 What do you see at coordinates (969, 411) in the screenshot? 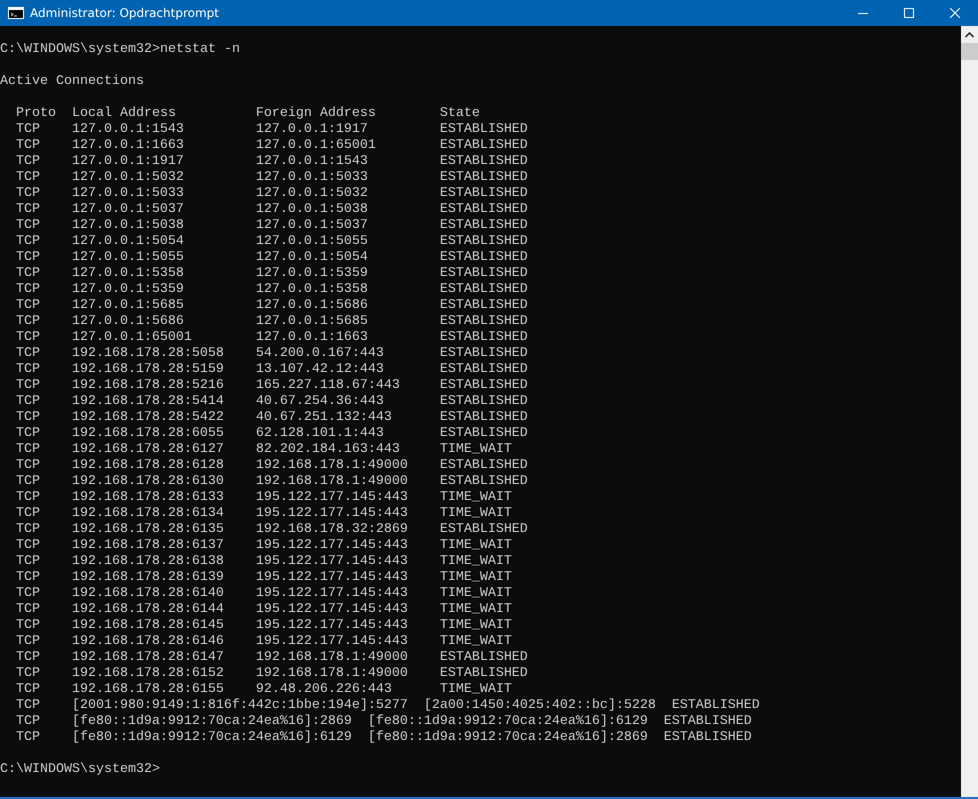
I see `scrollbar` at bounding box center [969, 411].